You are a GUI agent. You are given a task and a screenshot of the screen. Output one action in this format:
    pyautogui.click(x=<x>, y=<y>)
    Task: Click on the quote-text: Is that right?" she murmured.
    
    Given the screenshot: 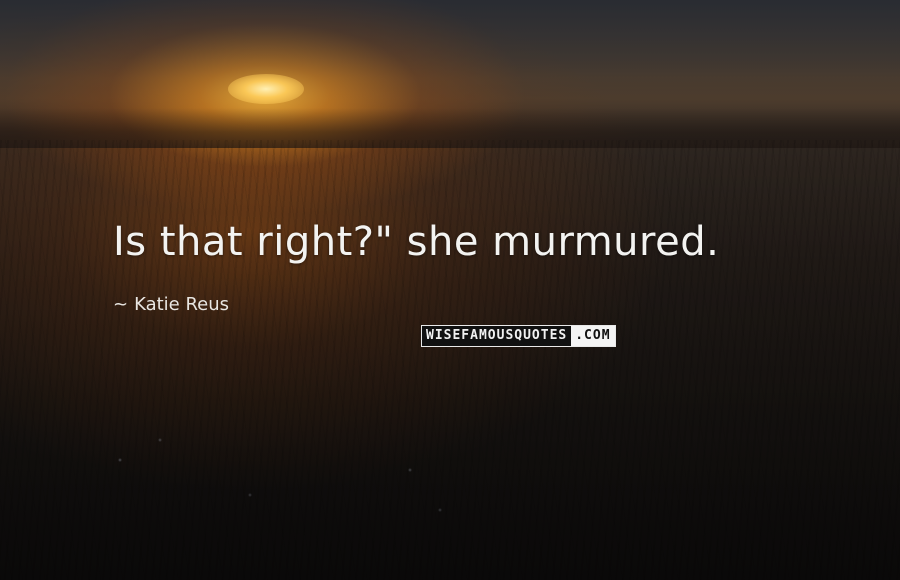 What is the action you would take?
    pyautogui.click(x=416, y=242)
    